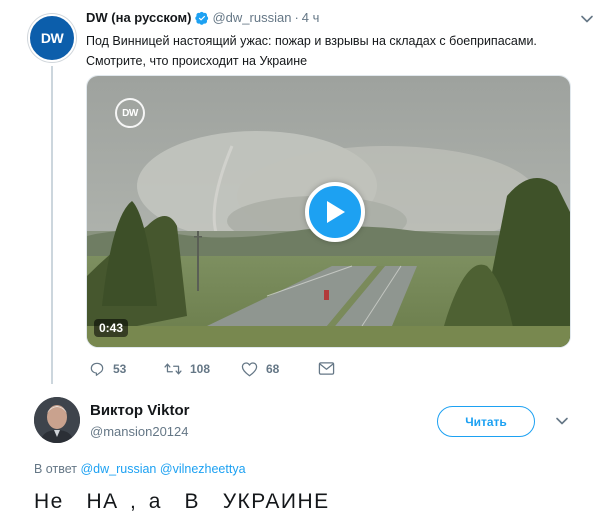 This screenshot has width=604, height=524. What do you see at coordinates (486, 421) in the screenshot?
I see `follow-button: Читать` at bounding box center [486, 421].